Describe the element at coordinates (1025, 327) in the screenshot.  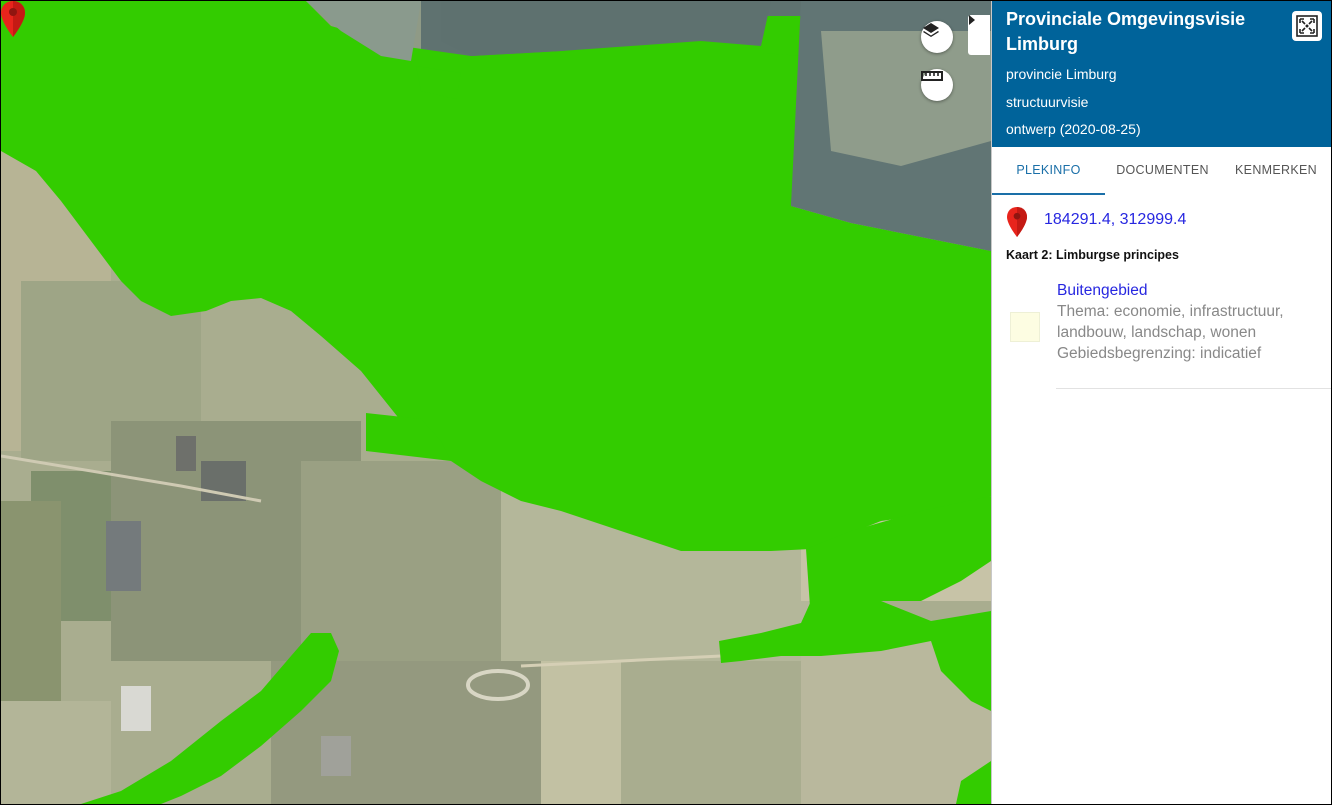
I see `legend-swatch` at that location.